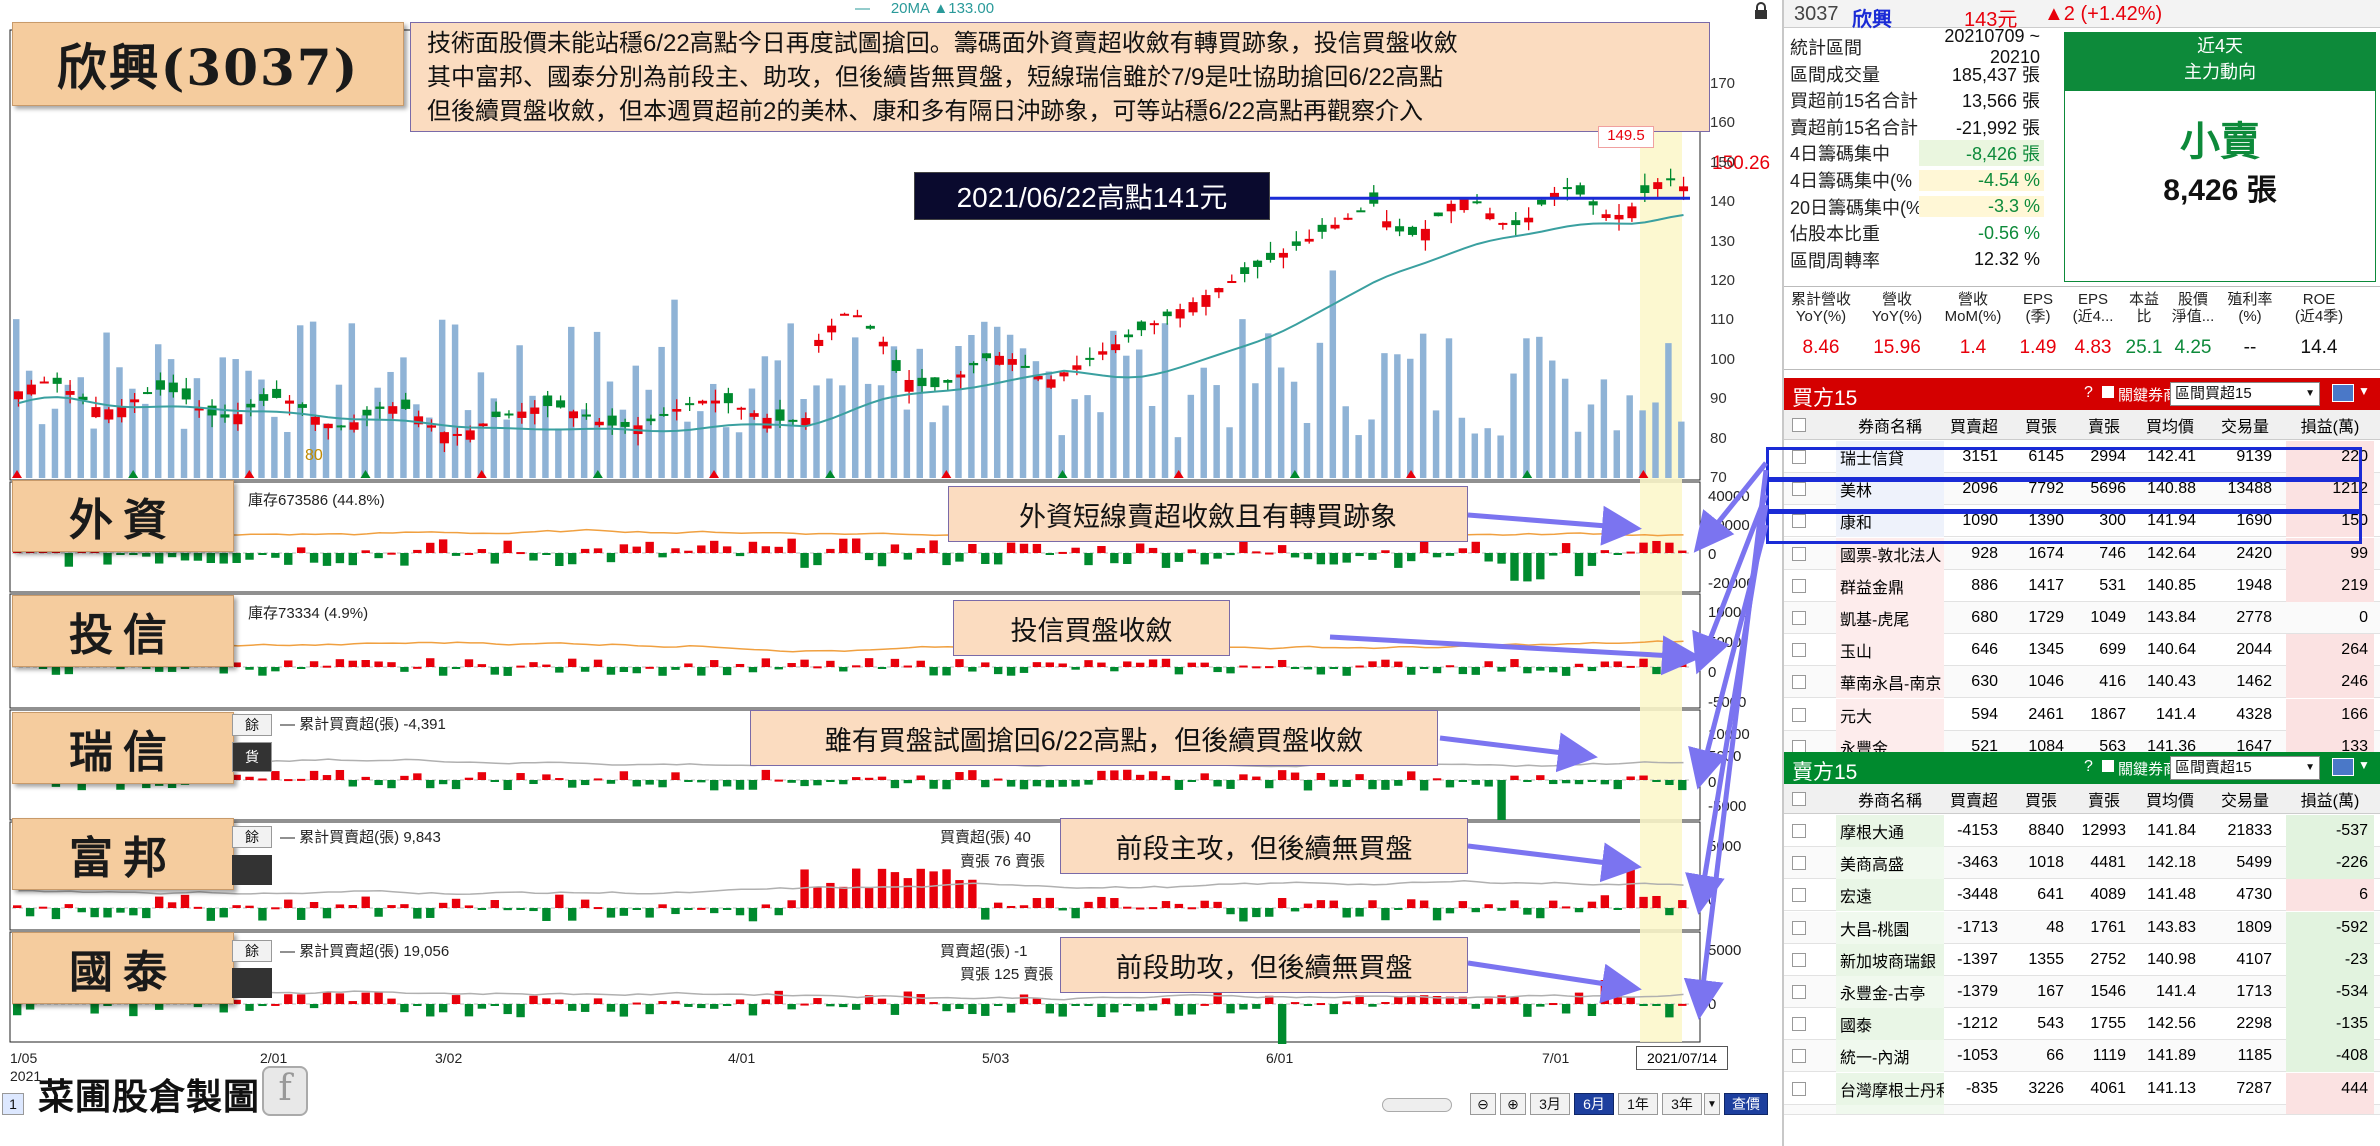 Image resolution: width=2380 pixels, height=1146 pixels. I want to click on table-cell: 2044, so click(2254, 650).